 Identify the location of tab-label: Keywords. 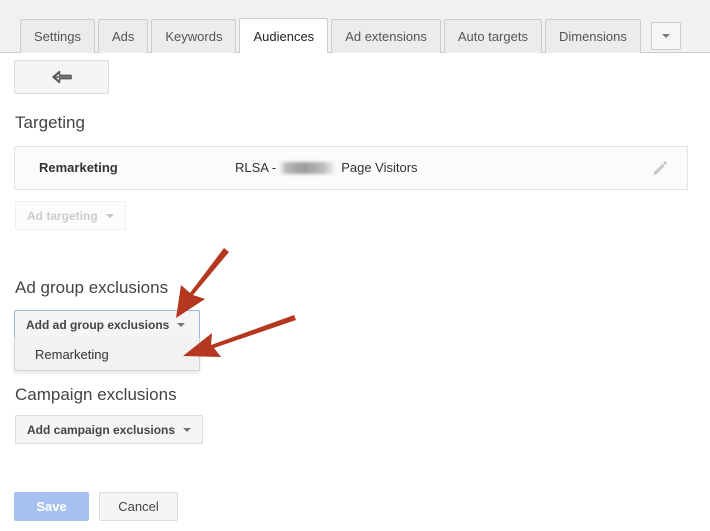
(194, 36).